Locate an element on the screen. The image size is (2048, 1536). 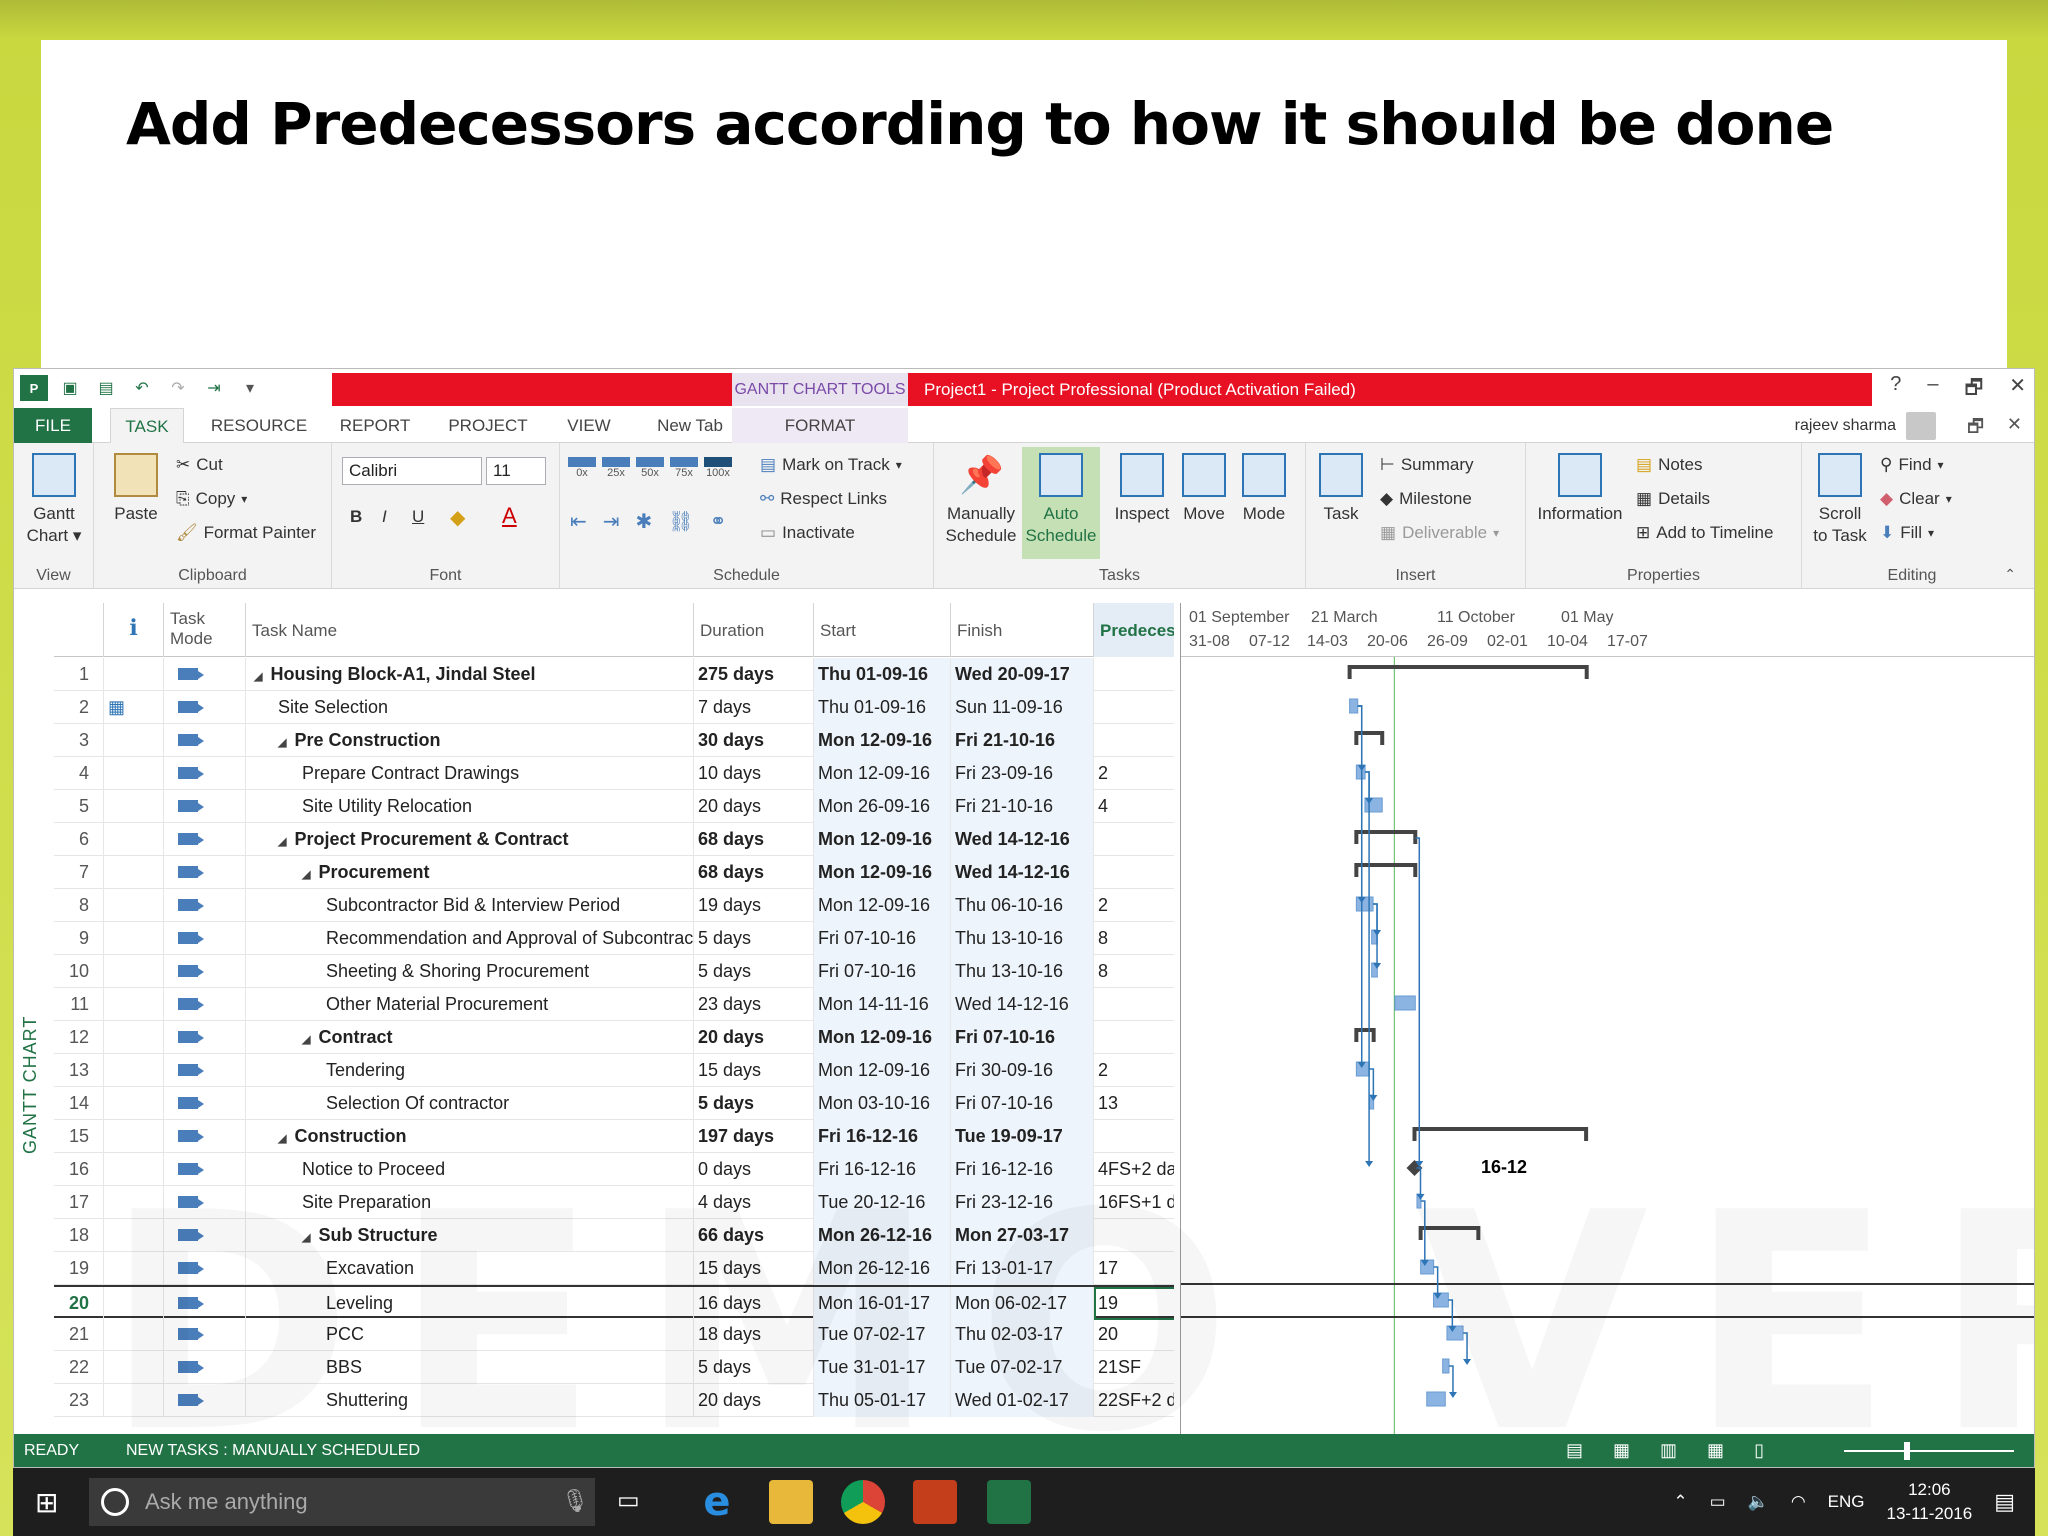
start-cell: Fri 16-12-16 is located at coordinates (882, 1169).